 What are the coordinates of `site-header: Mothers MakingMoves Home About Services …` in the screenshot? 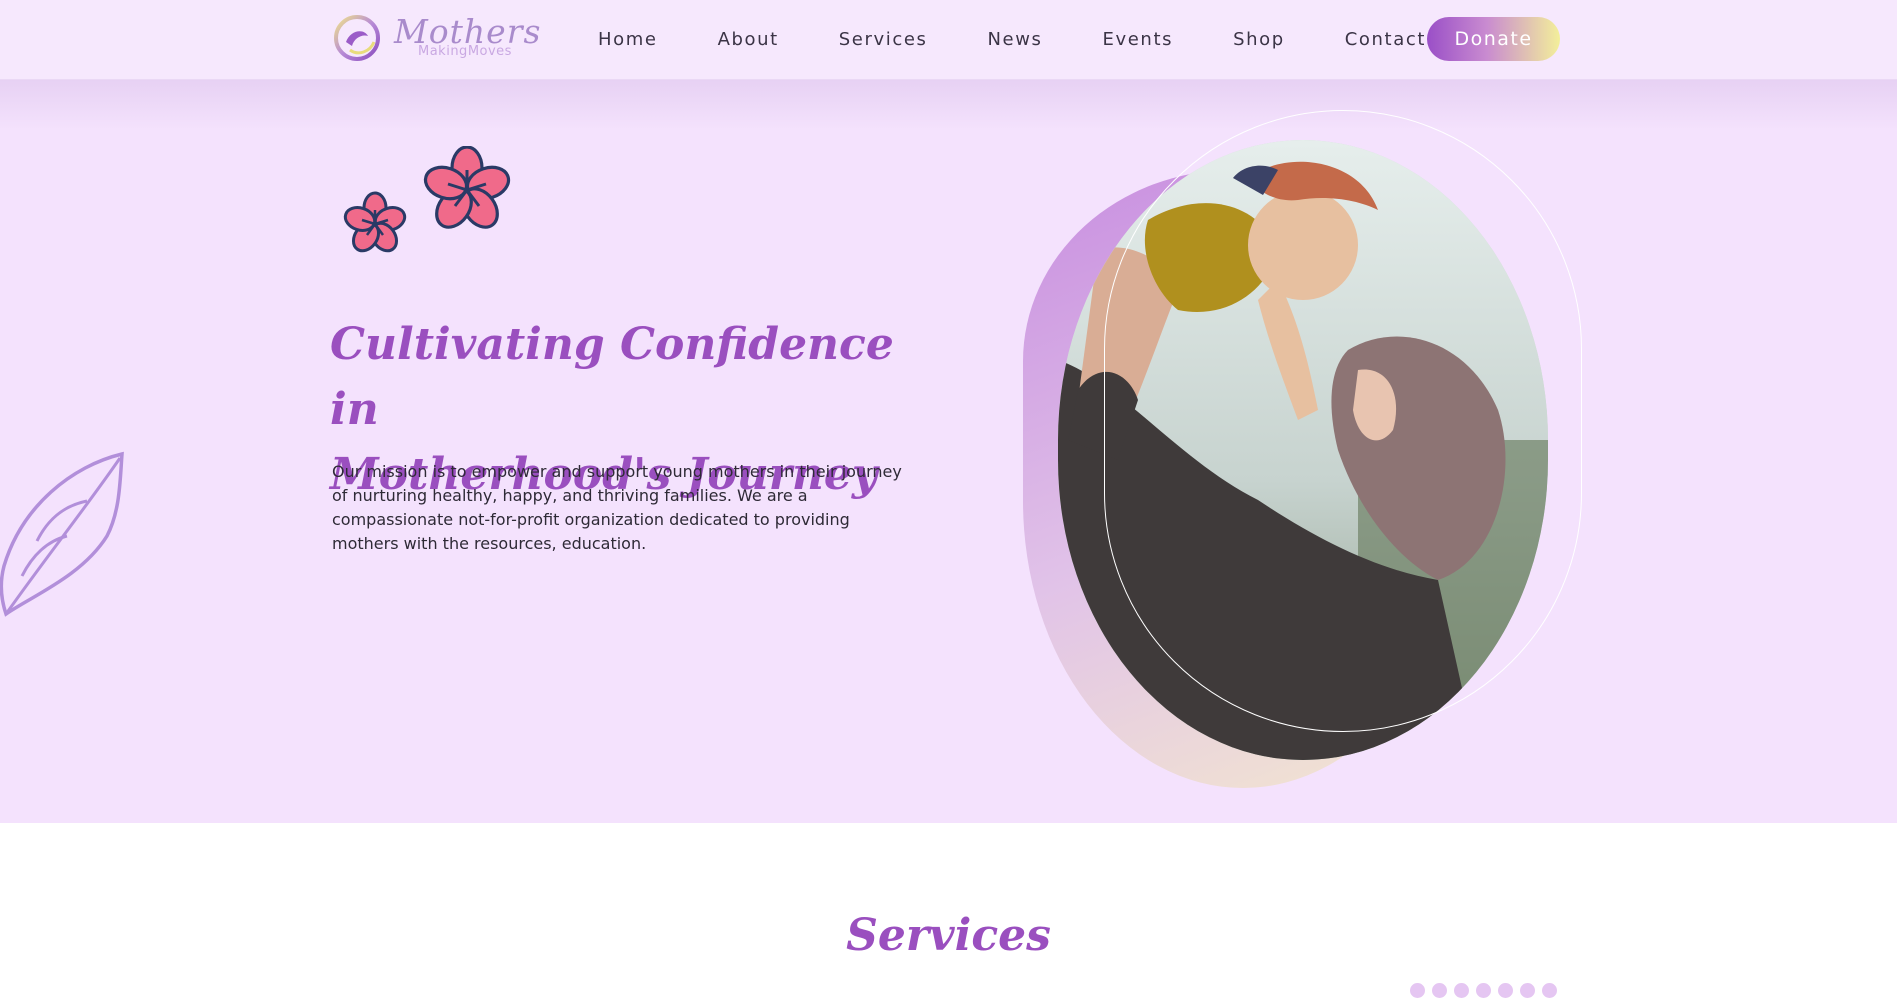 It's located at (948, 40).